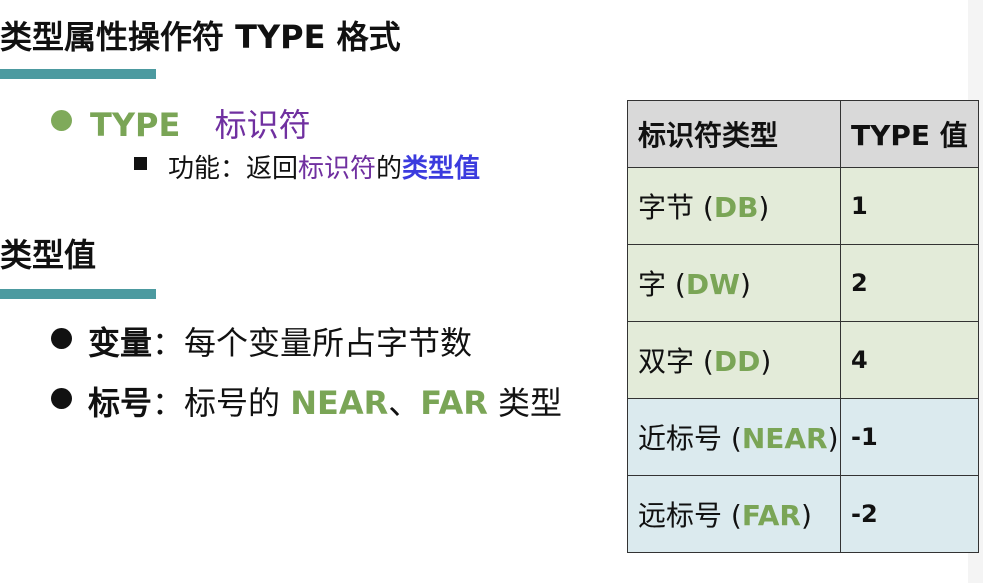 Image resolution: width=983 pixels, height=583 pixels. I want to click on section-title-type-value: 类型值, so click(48, 255).